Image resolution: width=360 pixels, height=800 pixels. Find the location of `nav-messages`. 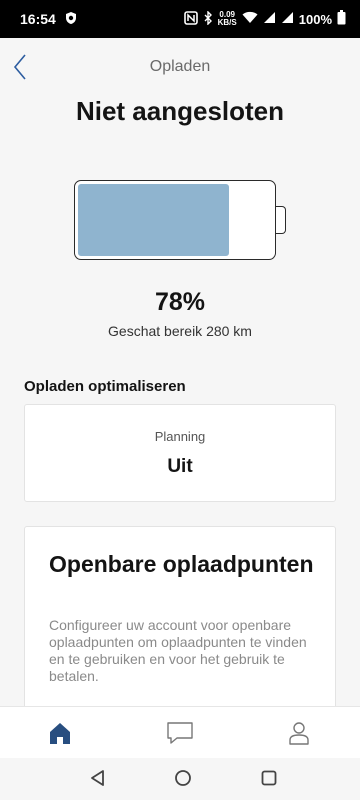

nav-messages is located at coordinates (180, 733).